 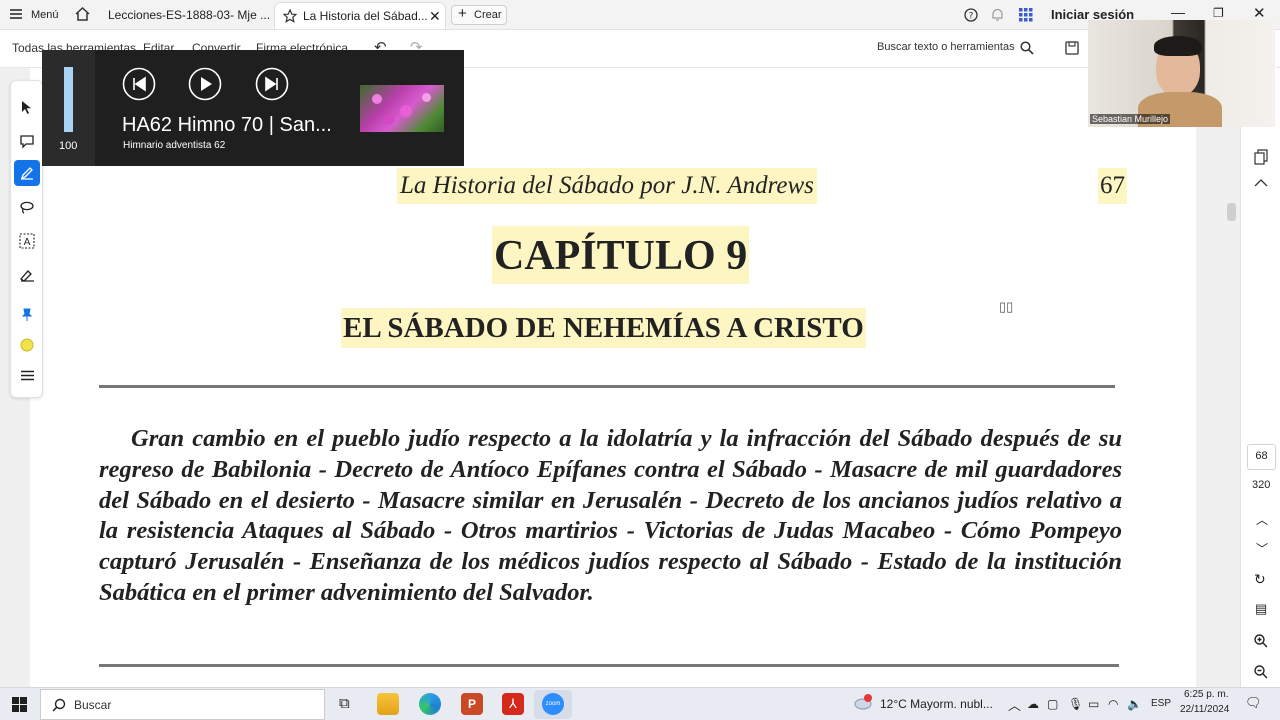 What do you see at coordinates (27, 345) in the screenshot?
I see `color-swatch-icon` at bounding box center [27, 345].